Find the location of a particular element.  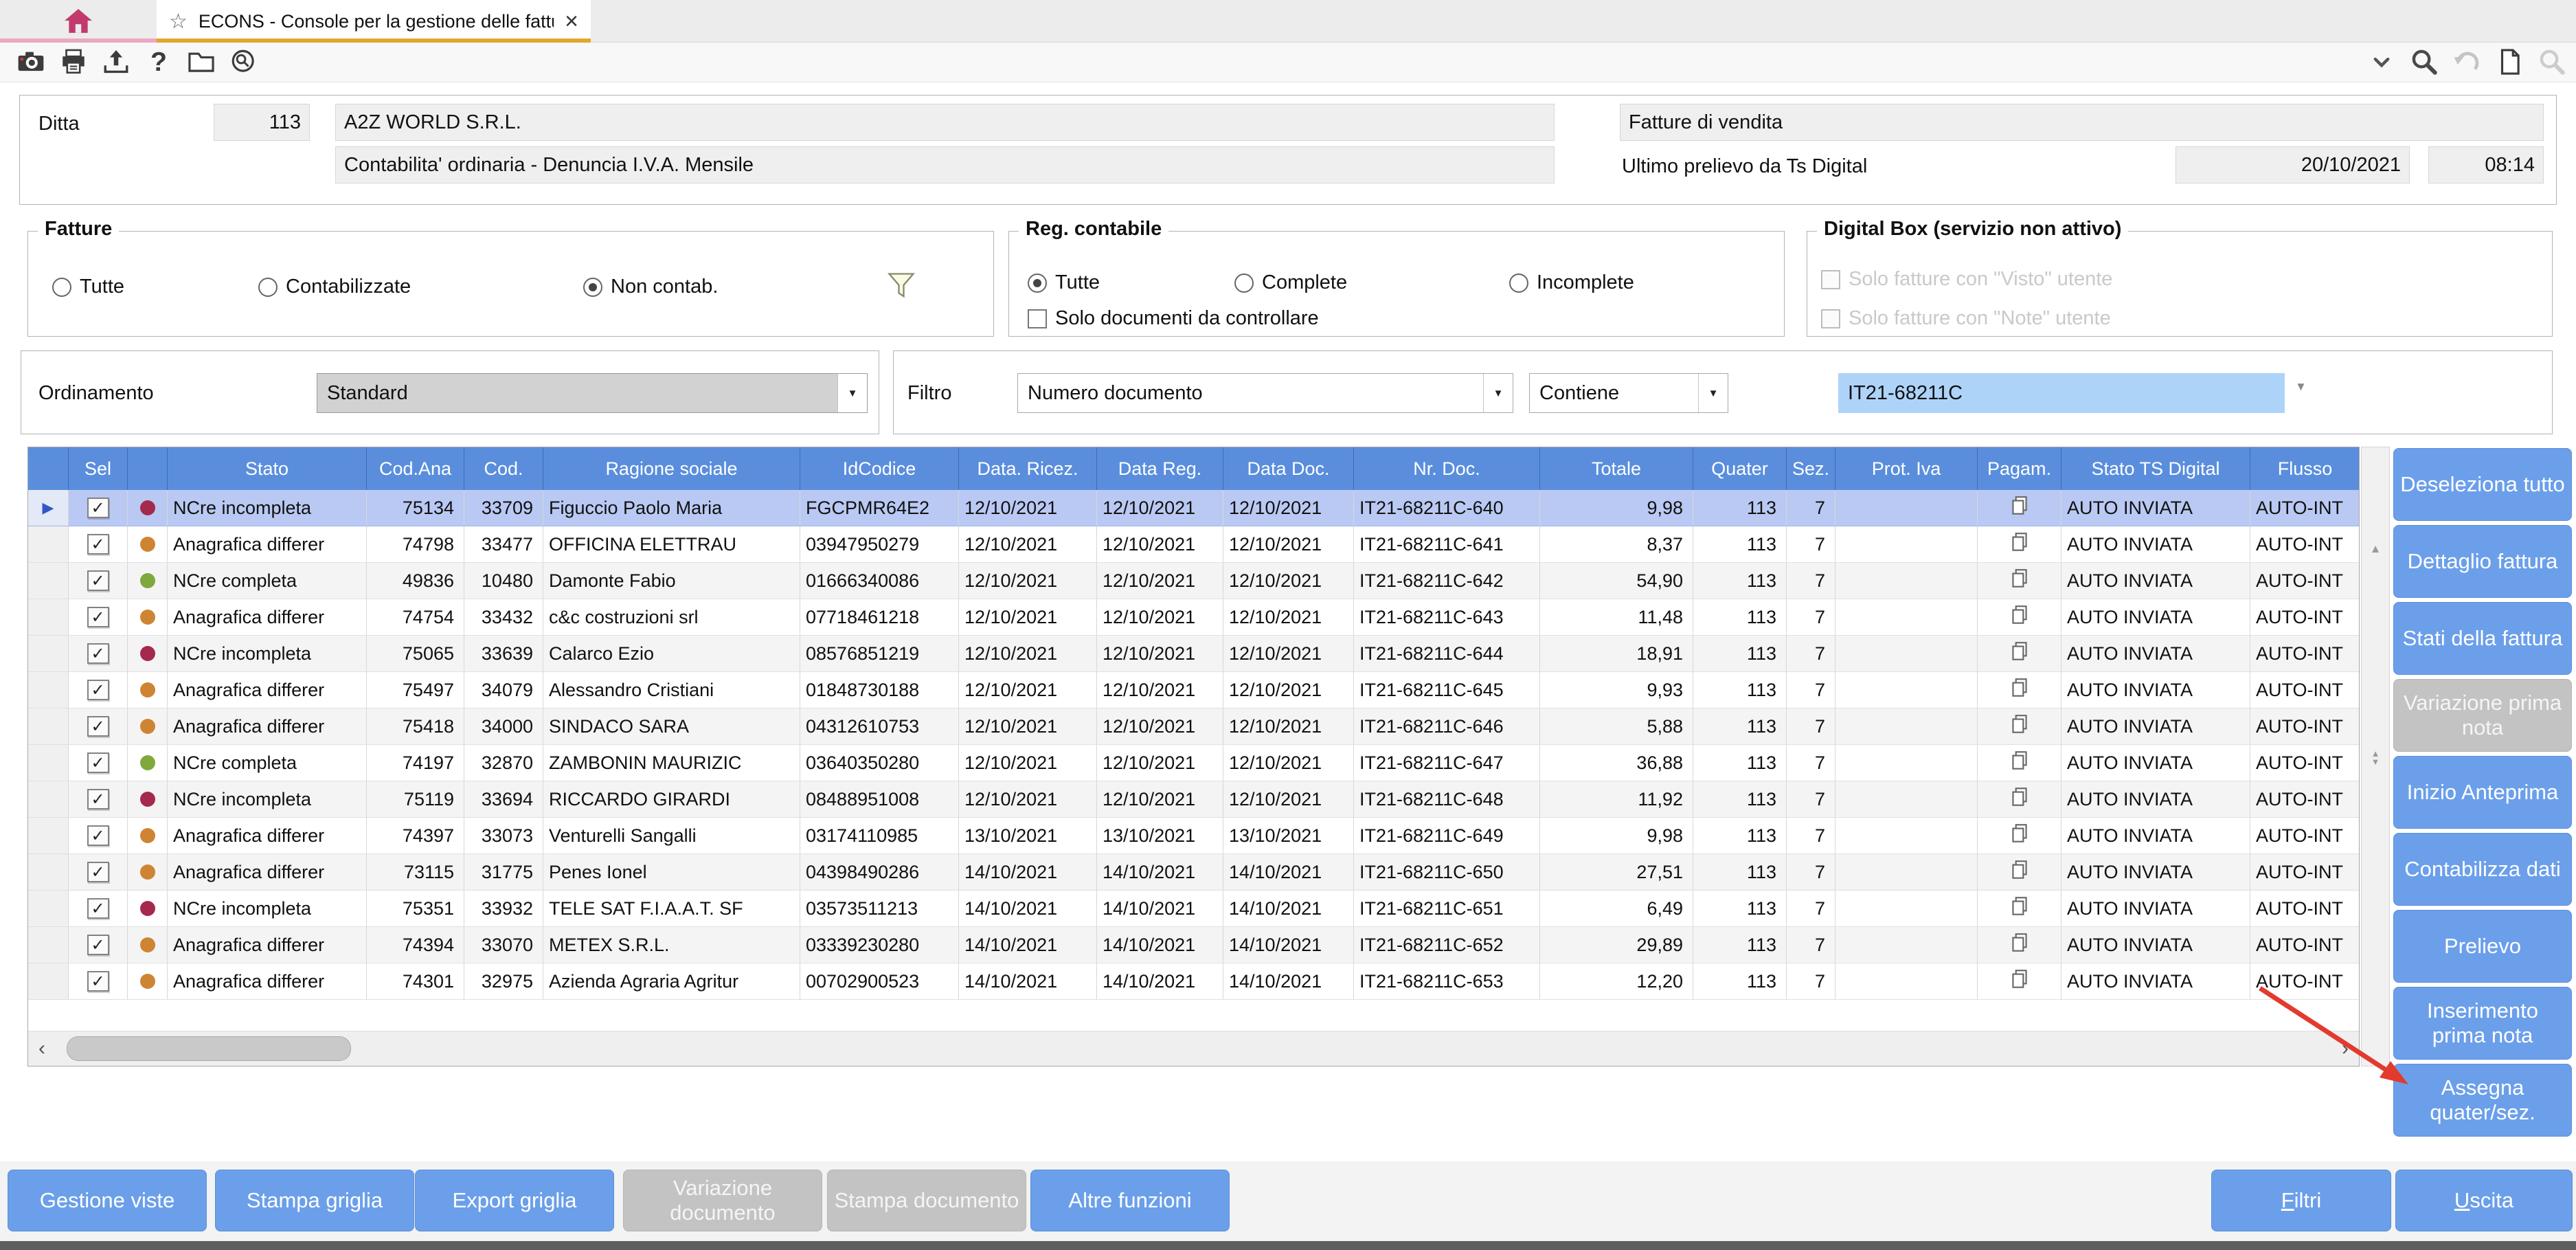

ordinamento-select: Standard ▼ is located at coordinates (592, 393).